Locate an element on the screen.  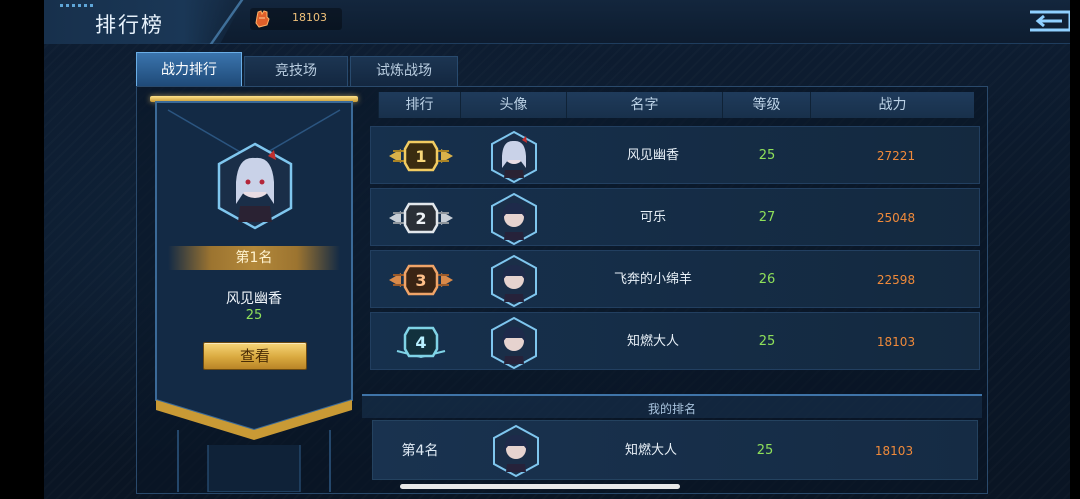
rank-1-badge-icon: 1 is located at coordinates (421, 156).